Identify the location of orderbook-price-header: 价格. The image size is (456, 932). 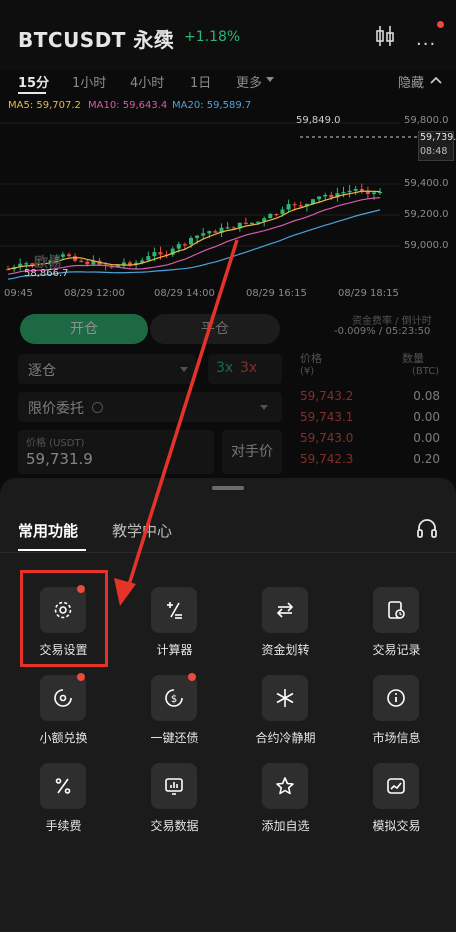
(311, 358).